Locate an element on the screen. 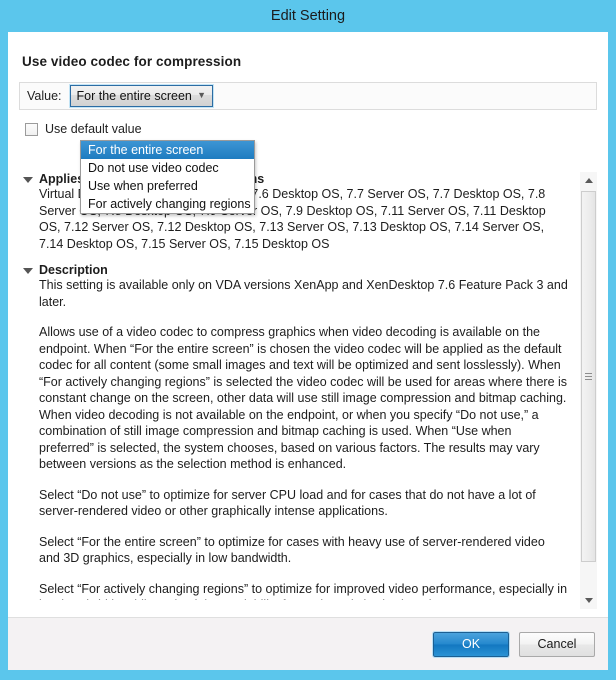  scroll-up-arrow-icon is located at coordinates (588, 180).